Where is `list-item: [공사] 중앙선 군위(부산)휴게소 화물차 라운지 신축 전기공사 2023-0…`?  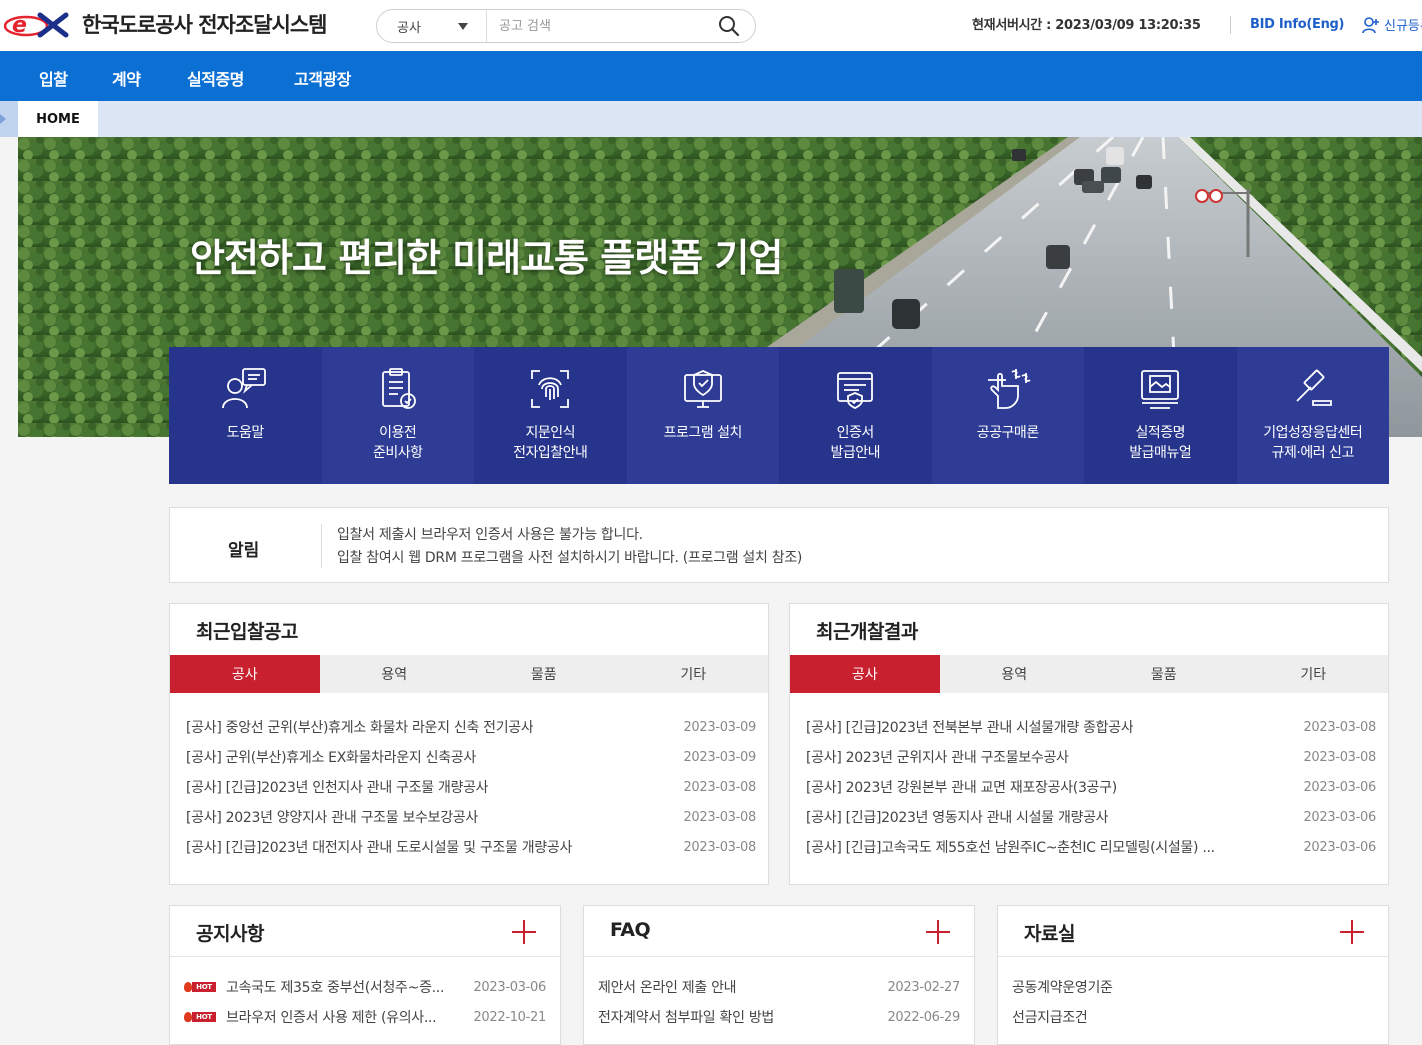
list-item: [공사] 중앙선 군위(부산)휴게소 화물차 라운지 신축 전기공사 2023-0… is located at coordinates (471, 727).